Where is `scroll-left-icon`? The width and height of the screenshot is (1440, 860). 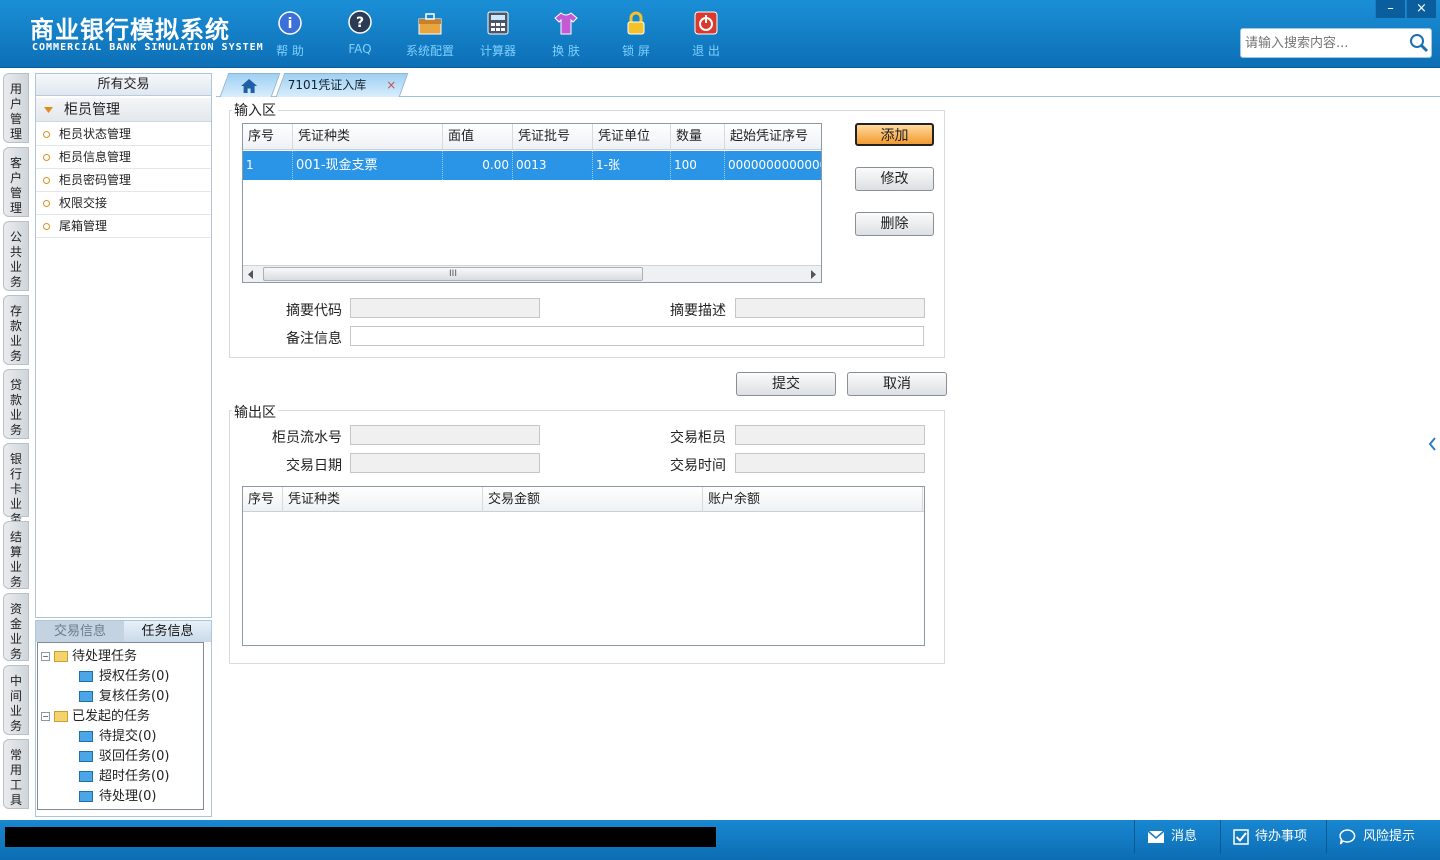 scroll-left-icon is located at coordinates (251, 274).